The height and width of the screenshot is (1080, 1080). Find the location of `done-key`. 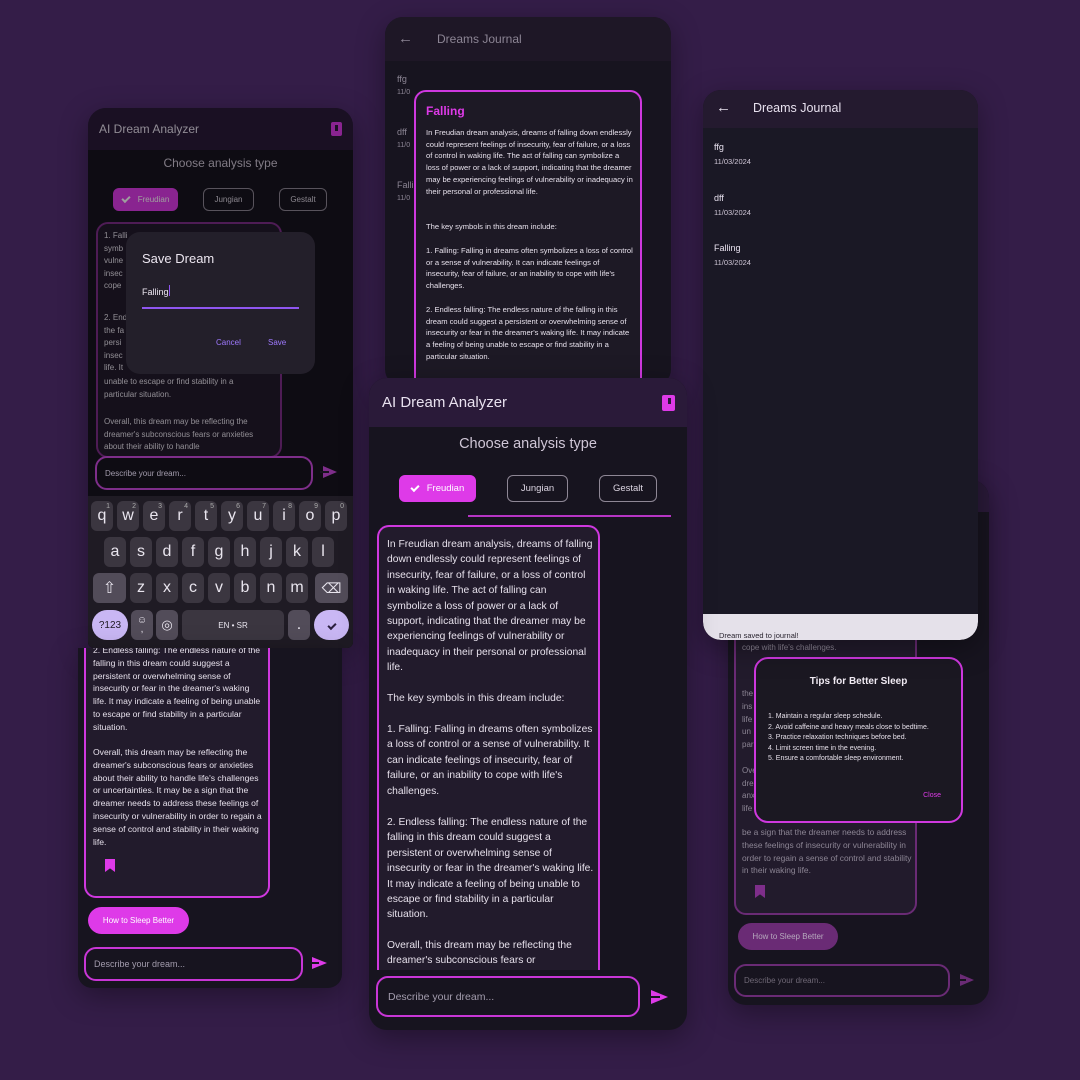

done-key is located at coordinates (331, 625).